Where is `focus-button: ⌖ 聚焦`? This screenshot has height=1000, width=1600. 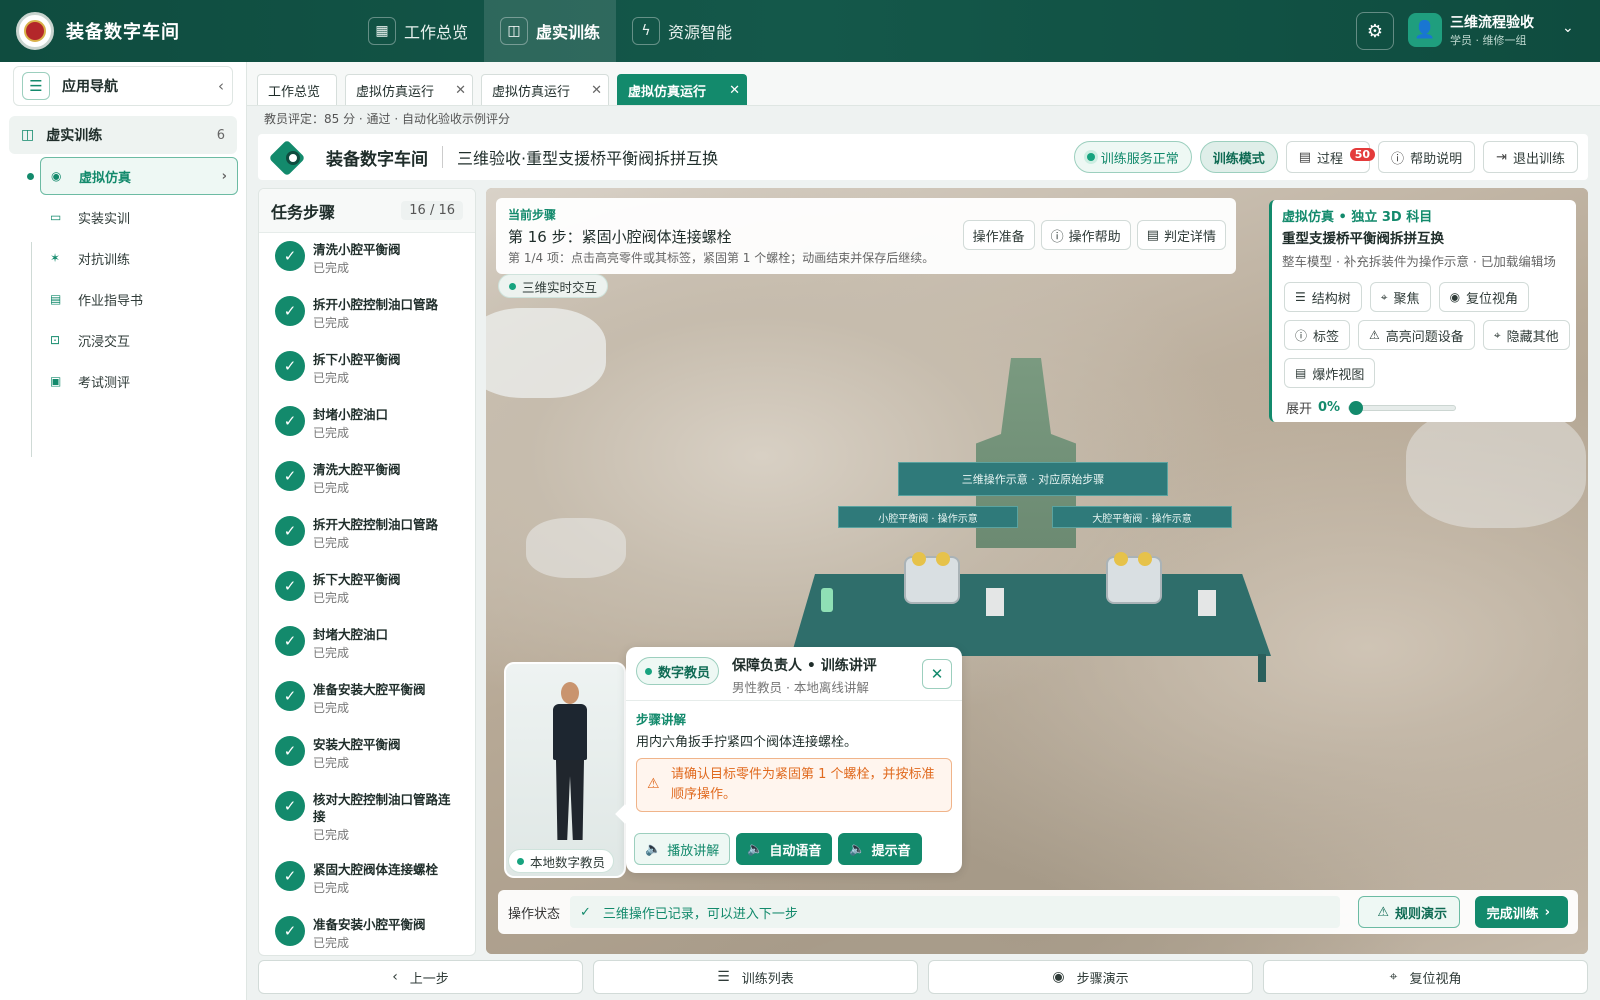 focus-button: ⌖ 聚焦 is located at coordinates (1400, 297).